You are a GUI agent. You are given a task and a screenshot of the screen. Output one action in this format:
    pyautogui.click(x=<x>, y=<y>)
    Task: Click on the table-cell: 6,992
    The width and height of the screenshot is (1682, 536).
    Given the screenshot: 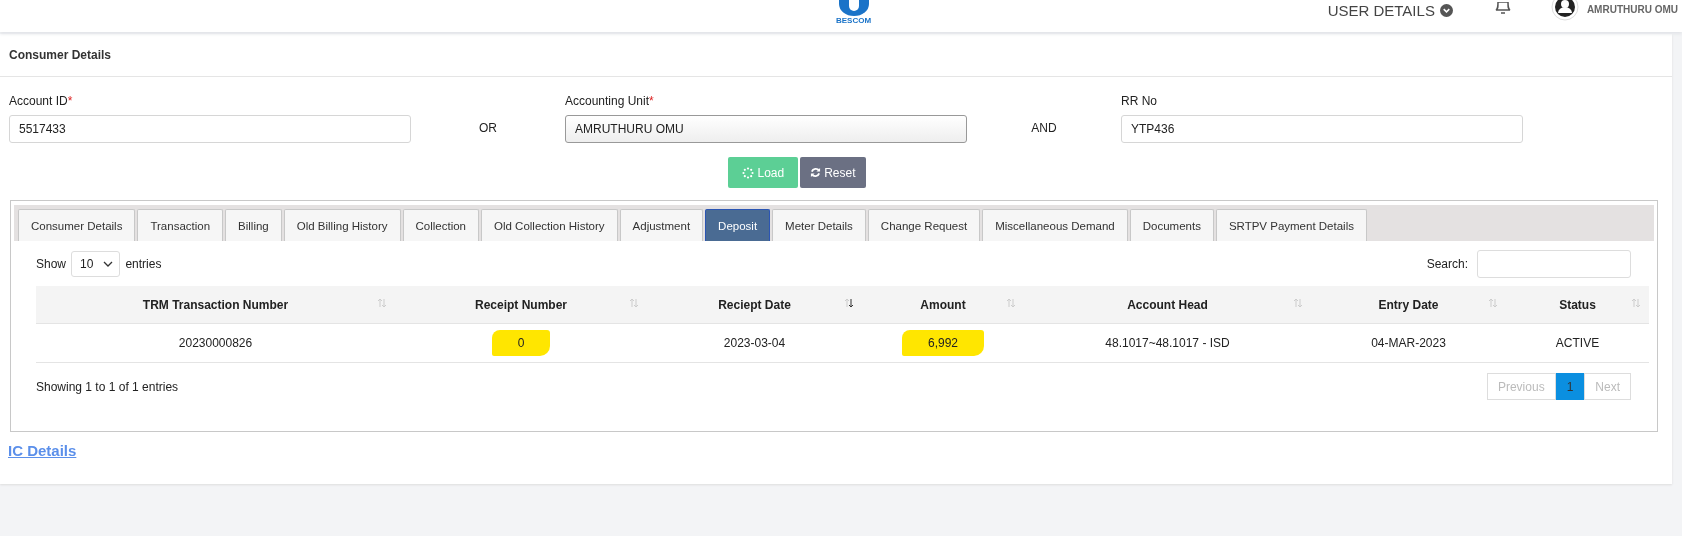 What is the action you would take?
    pyautogui.click(x=943, y=343)
    